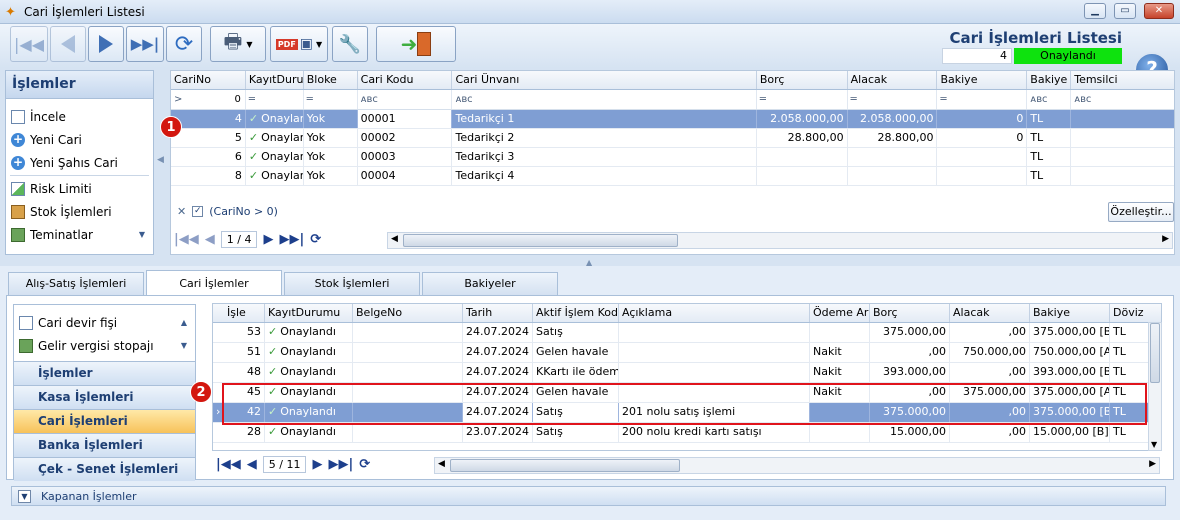  What do you see at coordinates (247, 239) in the screenshot?
I see `top-pager: |◀◀ ◀ 1 / 4 ▶ ▶▶| ⟳` at bounding box center [247, 239].